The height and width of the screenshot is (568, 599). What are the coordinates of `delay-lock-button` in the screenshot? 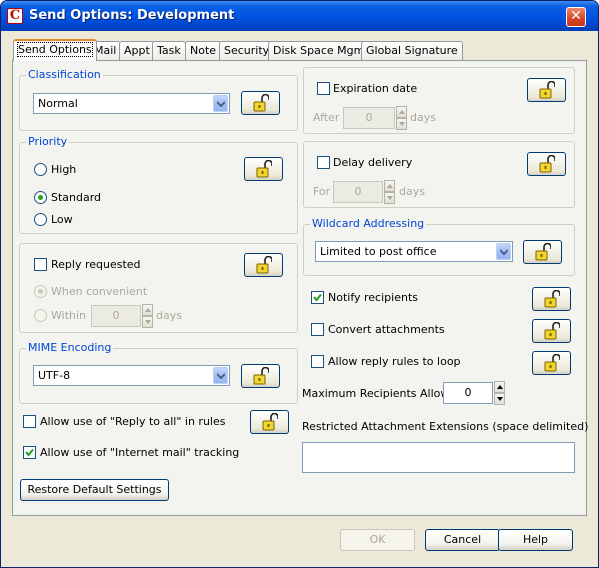 It's located at (546, 164).